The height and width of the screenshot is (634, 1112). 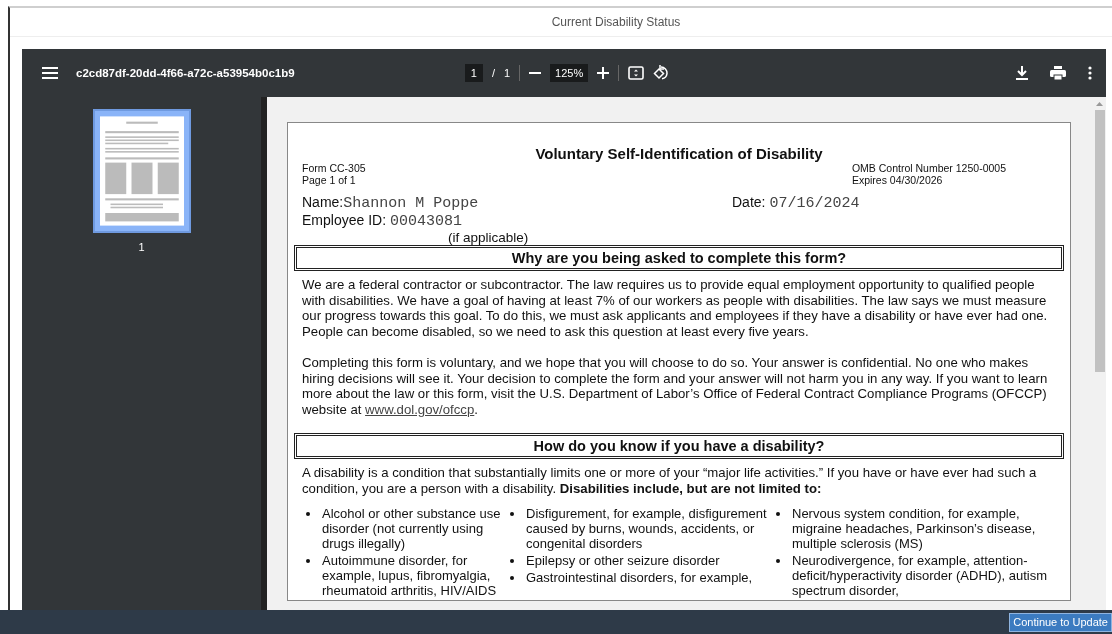 What do you see at coordinates (569, 73) in the screenshot?
I see `zoom-field: 125%` at bounding box center [569, 73].